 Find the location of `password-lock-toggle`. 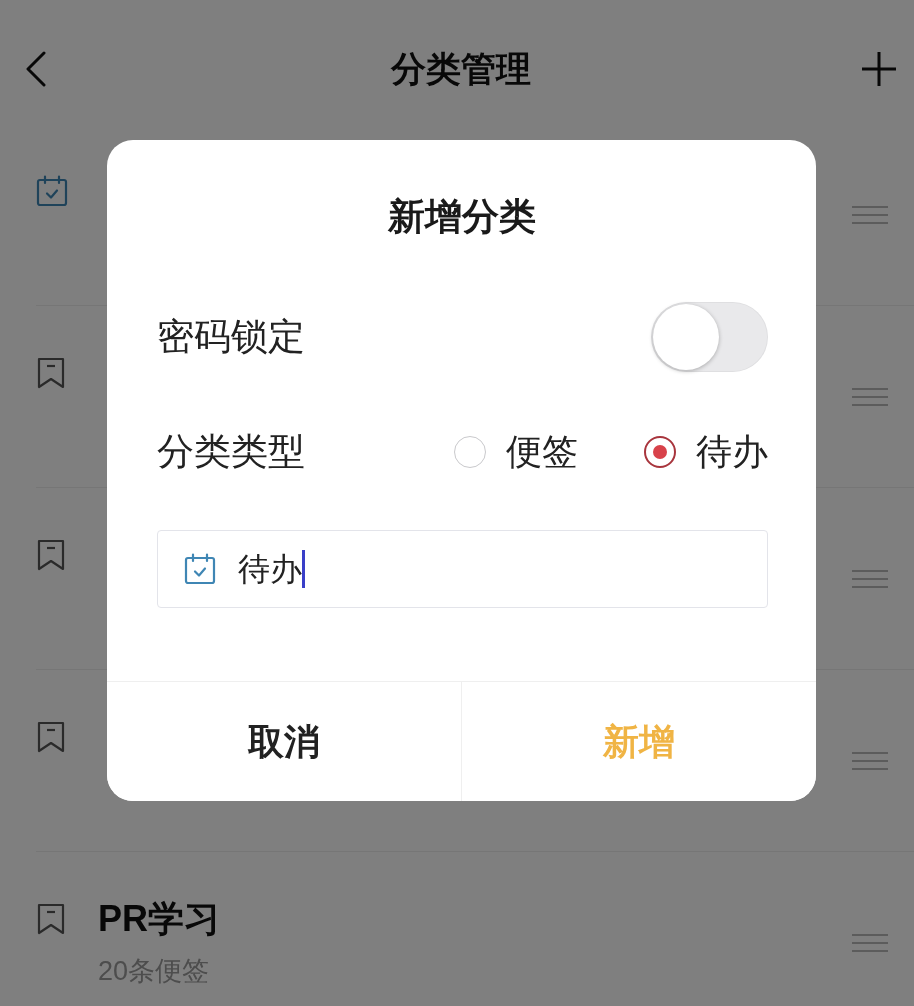

password-lock-toggle is located at coordinates (709, 337).